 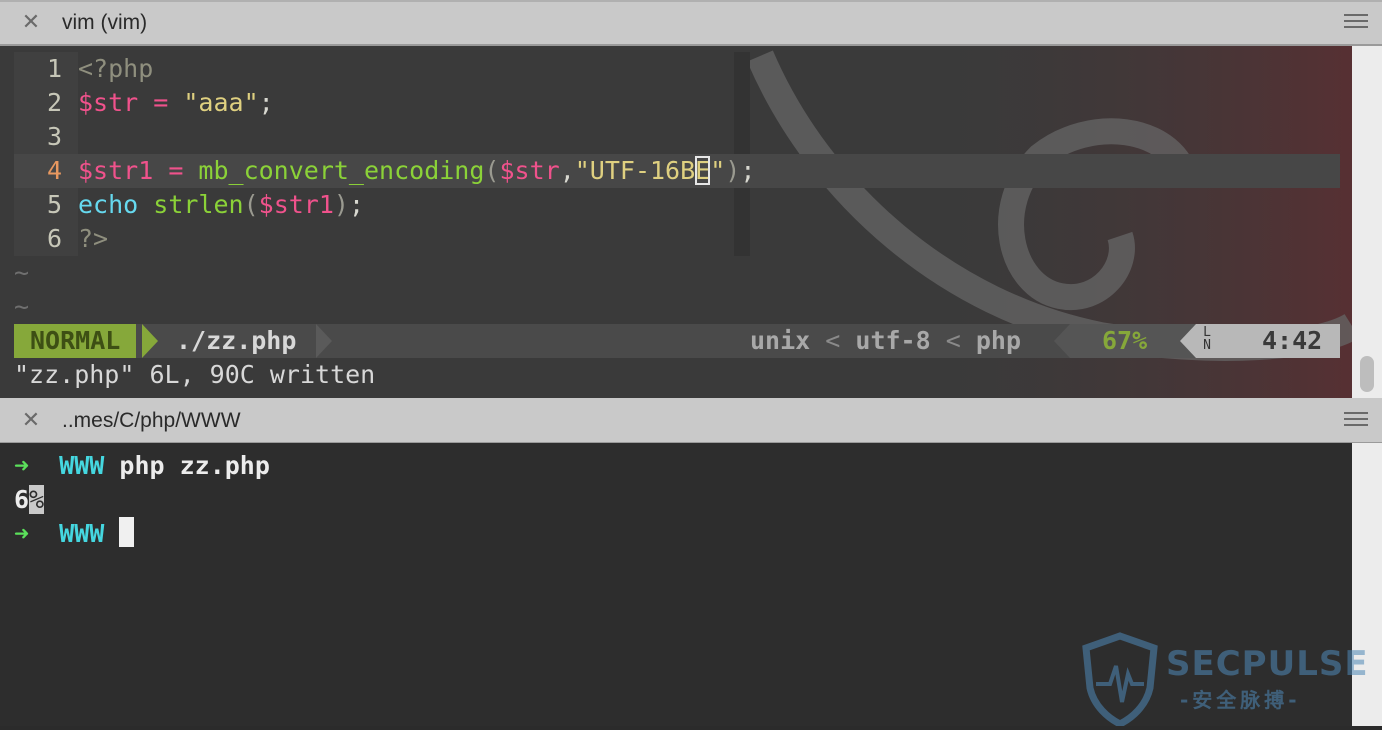 I want to click on token-function: mb_convert_encoding, so click(x=341, y=170).